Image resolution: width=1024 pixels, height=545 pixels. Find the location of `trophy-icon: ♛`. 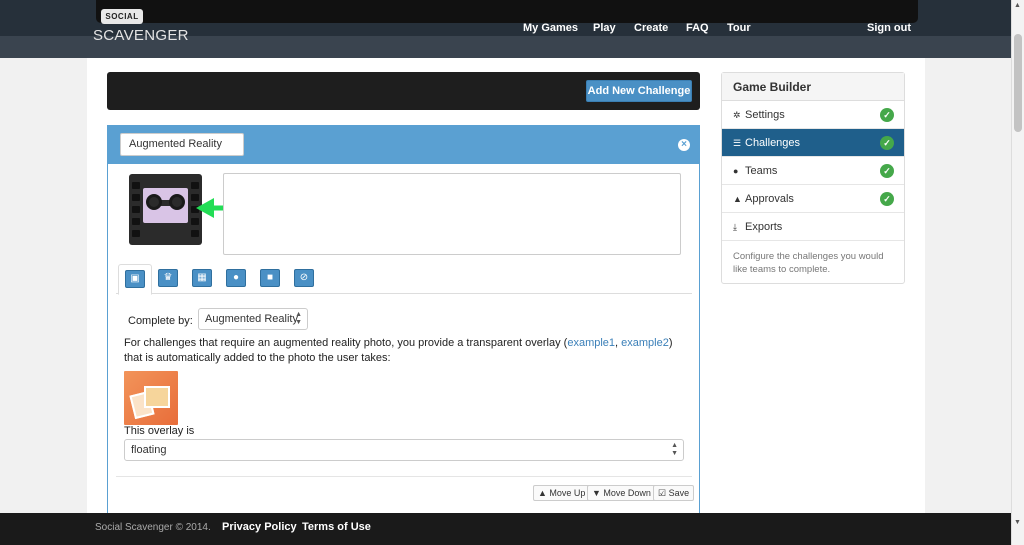

trophy-icon: ♛ is located at coordinates (168, 278).